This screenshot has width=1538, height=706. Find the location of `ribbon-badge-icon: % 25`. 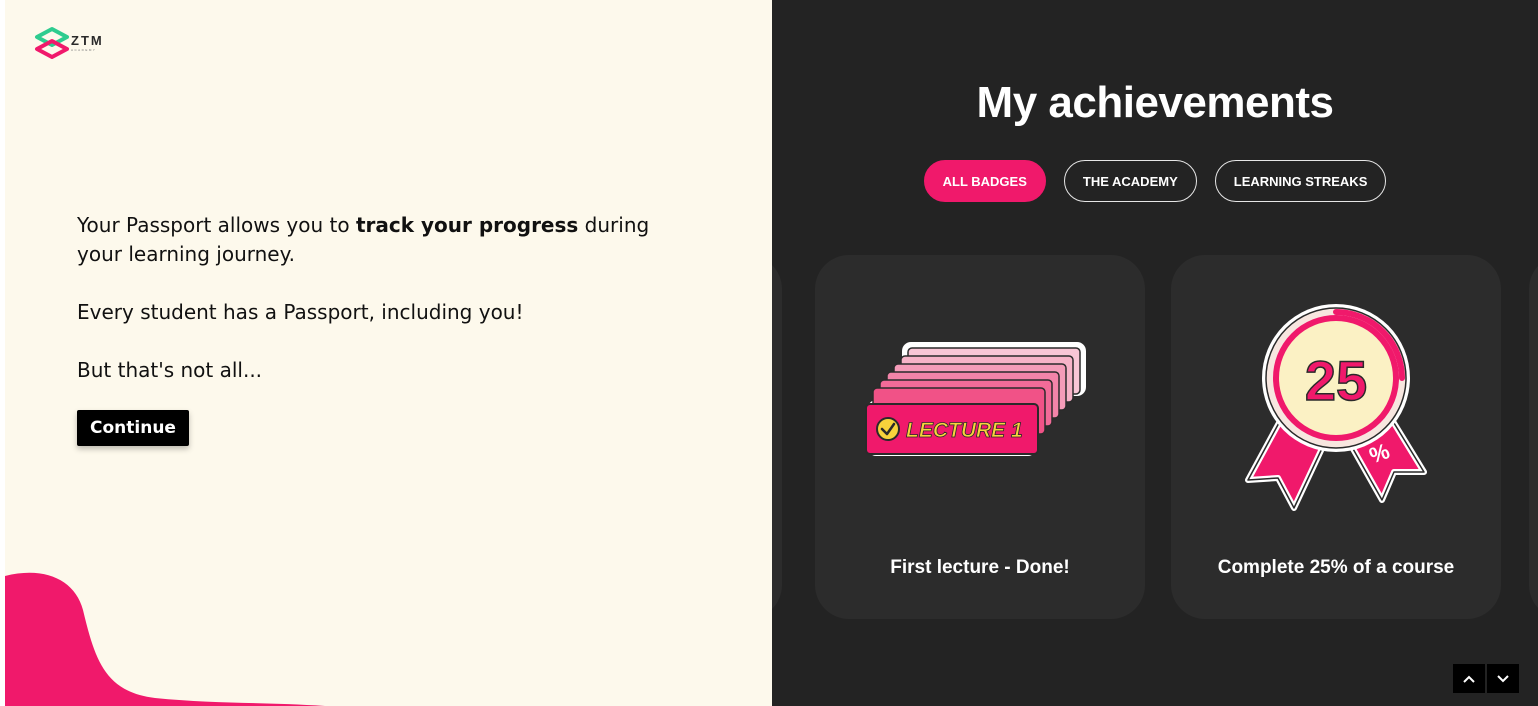

ribbon-badge-icon: % 25 is located at coordinates (1336, 410).